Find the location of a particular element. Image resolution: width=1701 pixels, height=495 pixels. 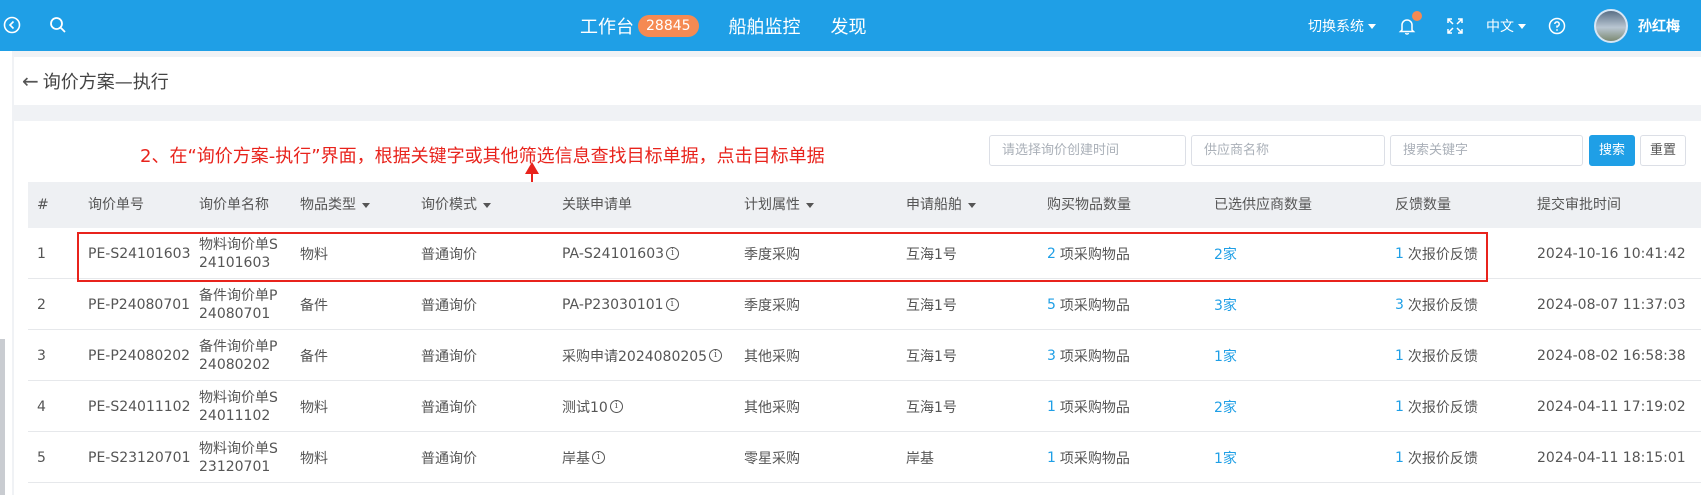

search-button: 搜索 is located at coordinates (1612, 150).